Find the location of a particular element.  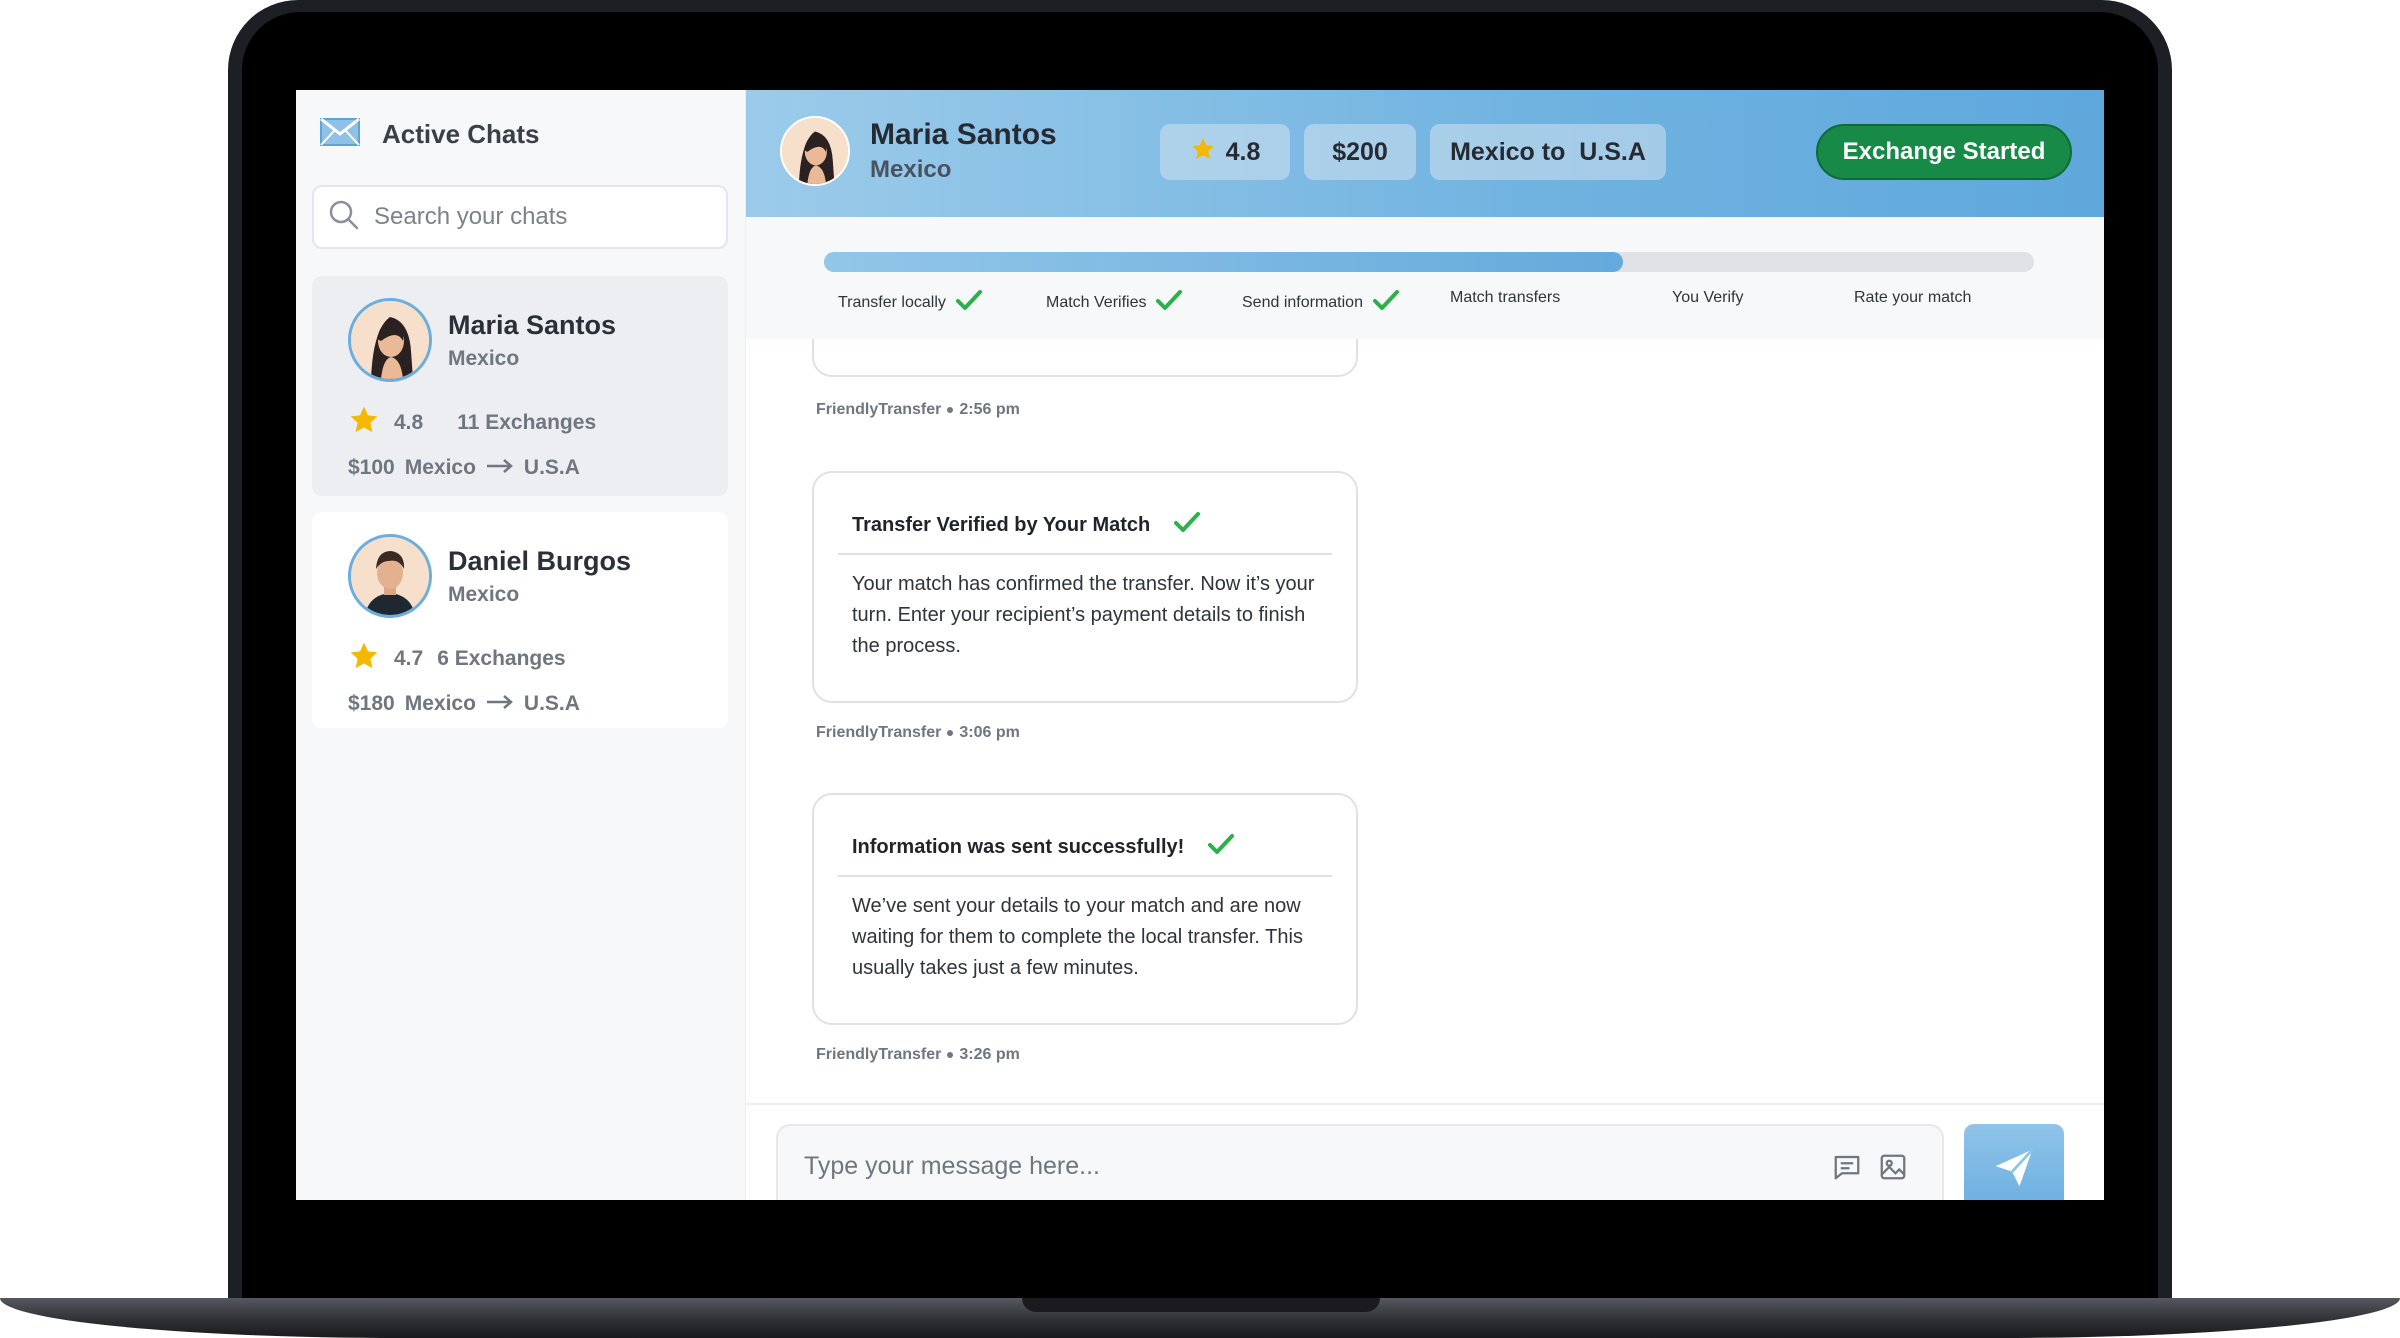

progress-bar is located at coordinates (1429, 262).